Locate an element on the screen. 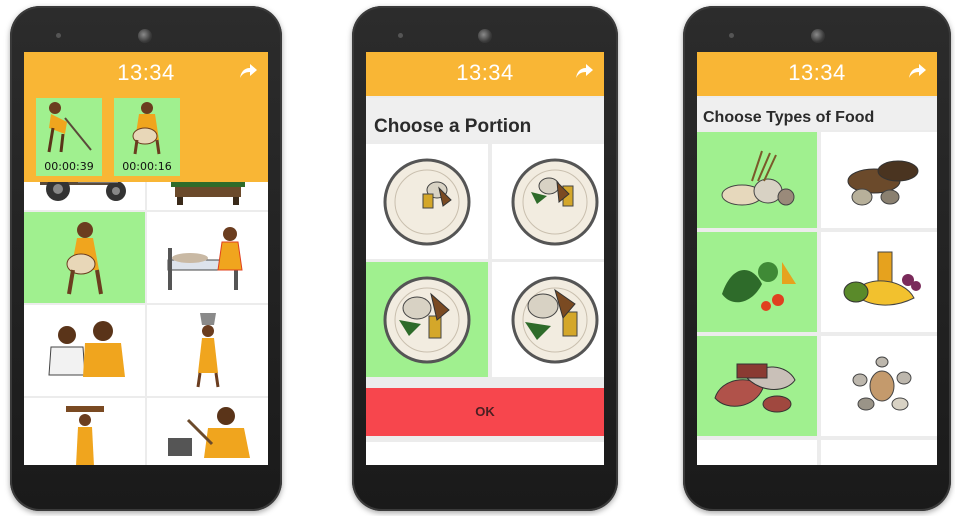 The width and height of the screenshot is (955, 516). medium-portion-plate-icon is located at coordinates (555, 201).